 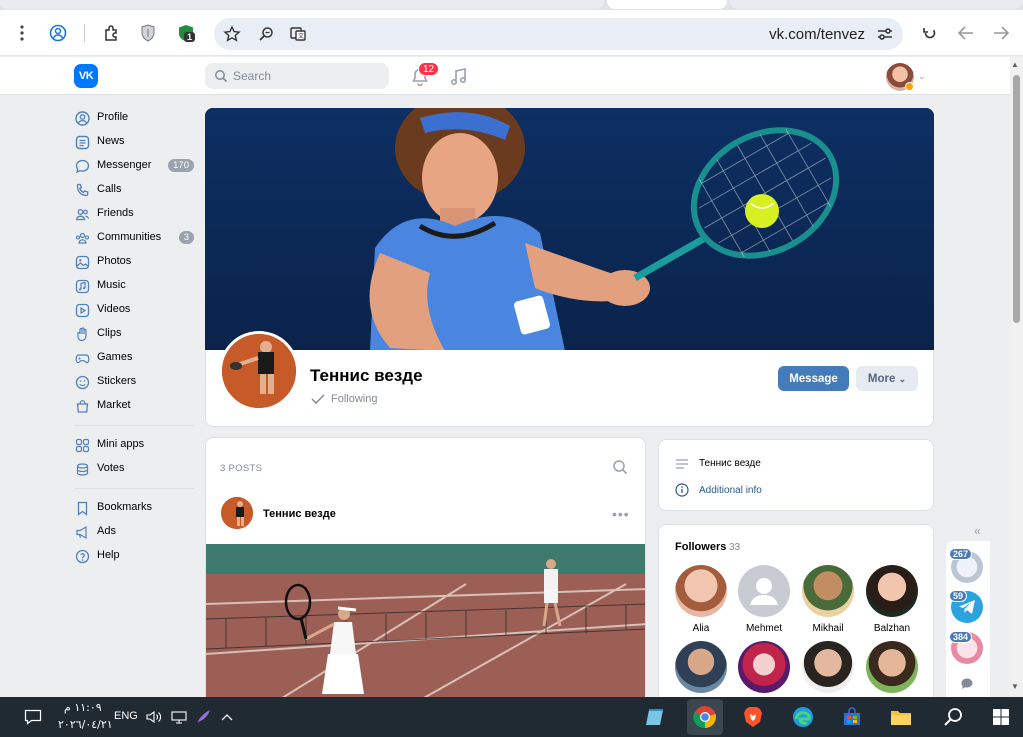 What do you see at coordinates (620, 467) in the screenshot?
I see `search-posts-icon` at bounding box center [620, 467].